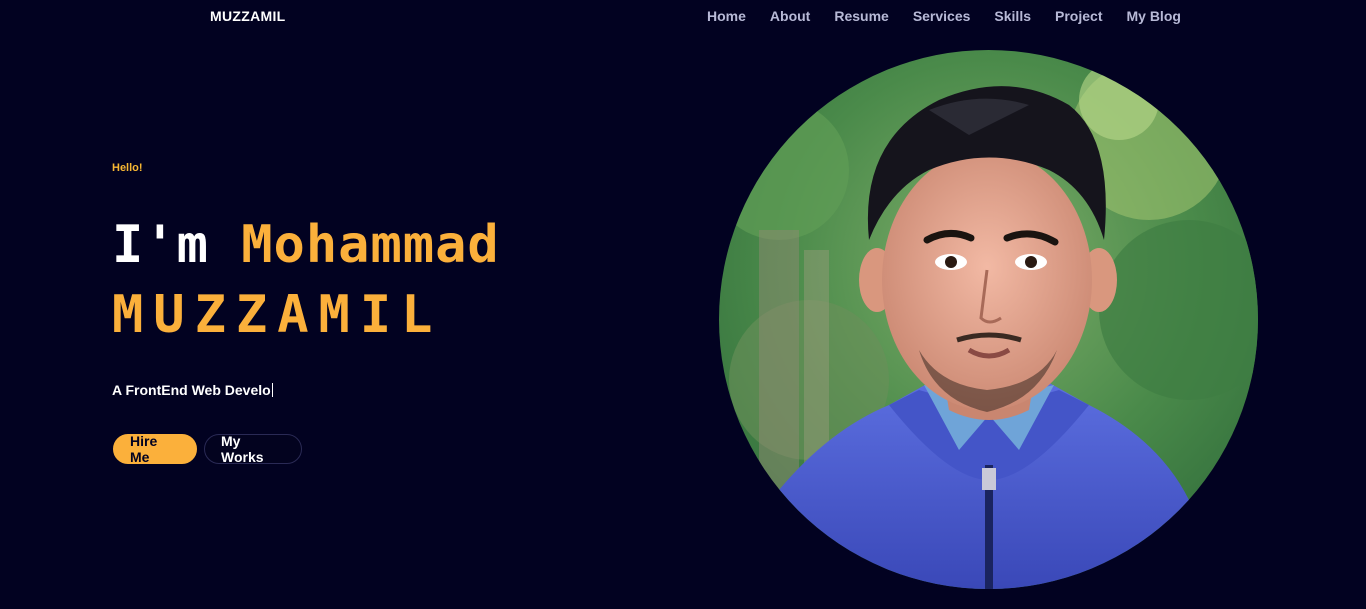 The height and width of the screenshot is (609, 1366). I want to click on role-typewriter: A FrontEnd Web Develo, so click(192, 390).